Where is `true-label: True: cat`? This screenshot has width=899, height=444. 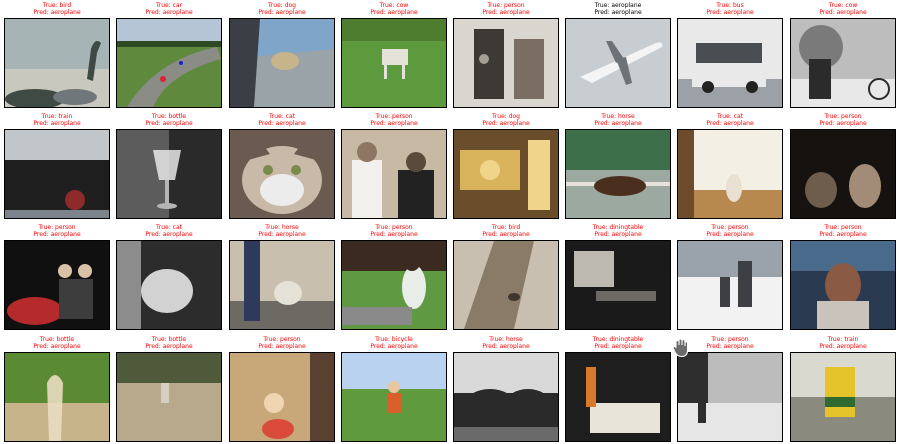 true-label: True: cat is located at coordinates (168, 227).